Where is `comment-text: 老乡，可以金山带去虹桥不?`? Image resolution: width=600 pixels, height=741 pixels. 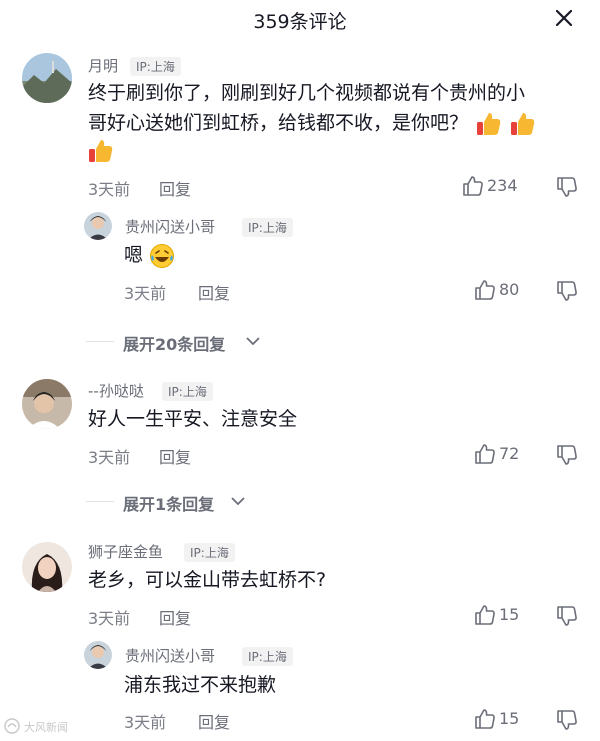
comment-text: 老乡，可以金山带去虹桥不? is located at coordinates (207, 580).